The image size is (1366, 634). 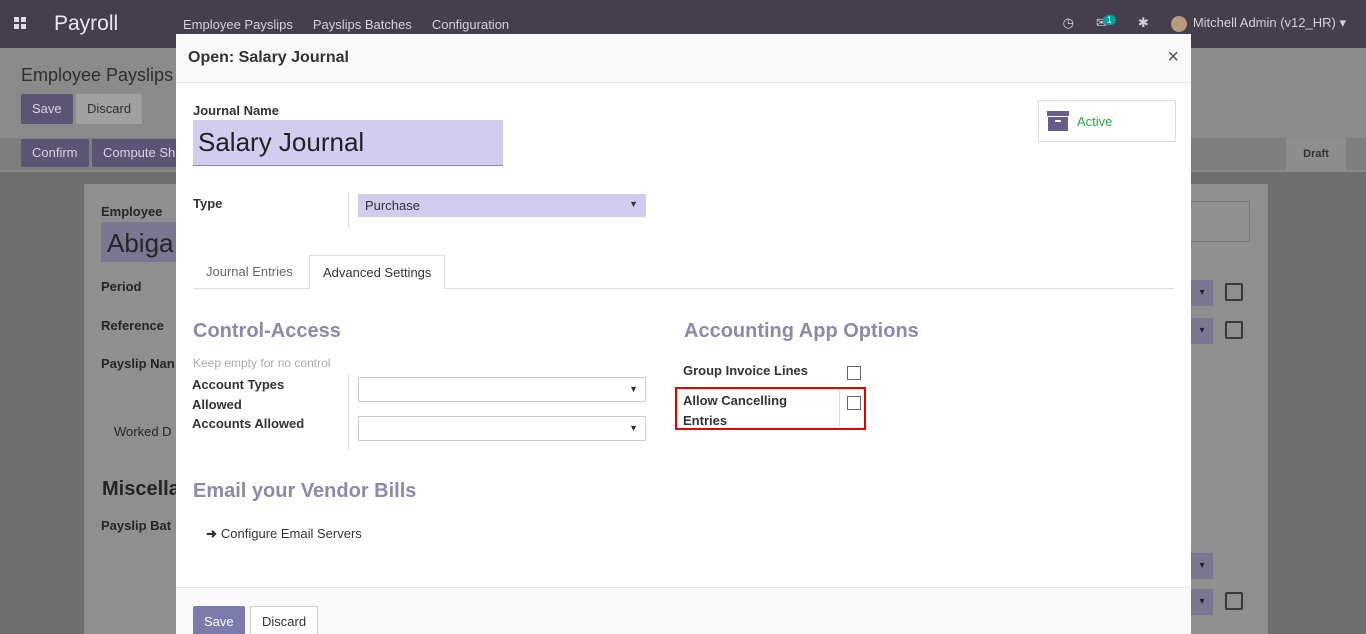 I want to click on accounts-allowed-select: ▼, so click(x=502, y=428).